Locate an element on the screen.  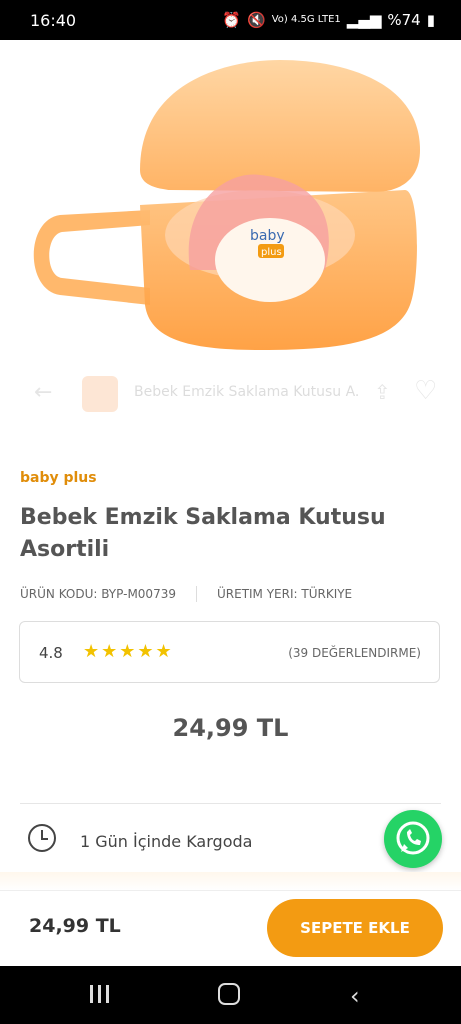
system-nav-bar: ‹ is located at coordinates (230, 995).